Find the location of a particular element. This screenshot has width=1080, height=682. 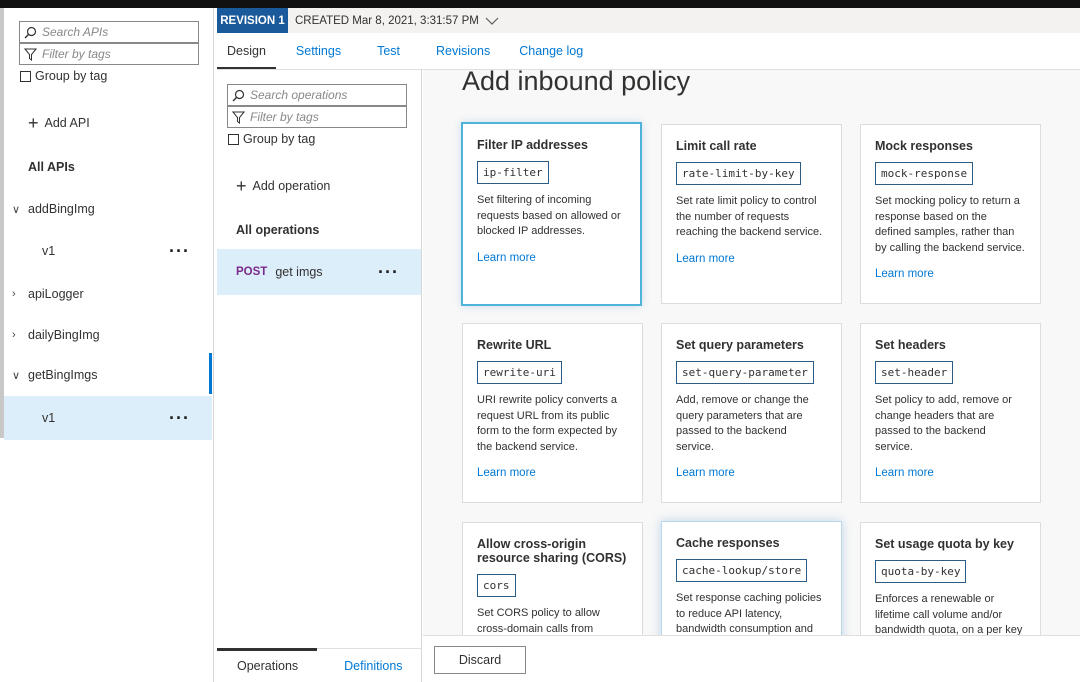

group-by-tag-operations: Group by tag is located at coordinates (271, 139).